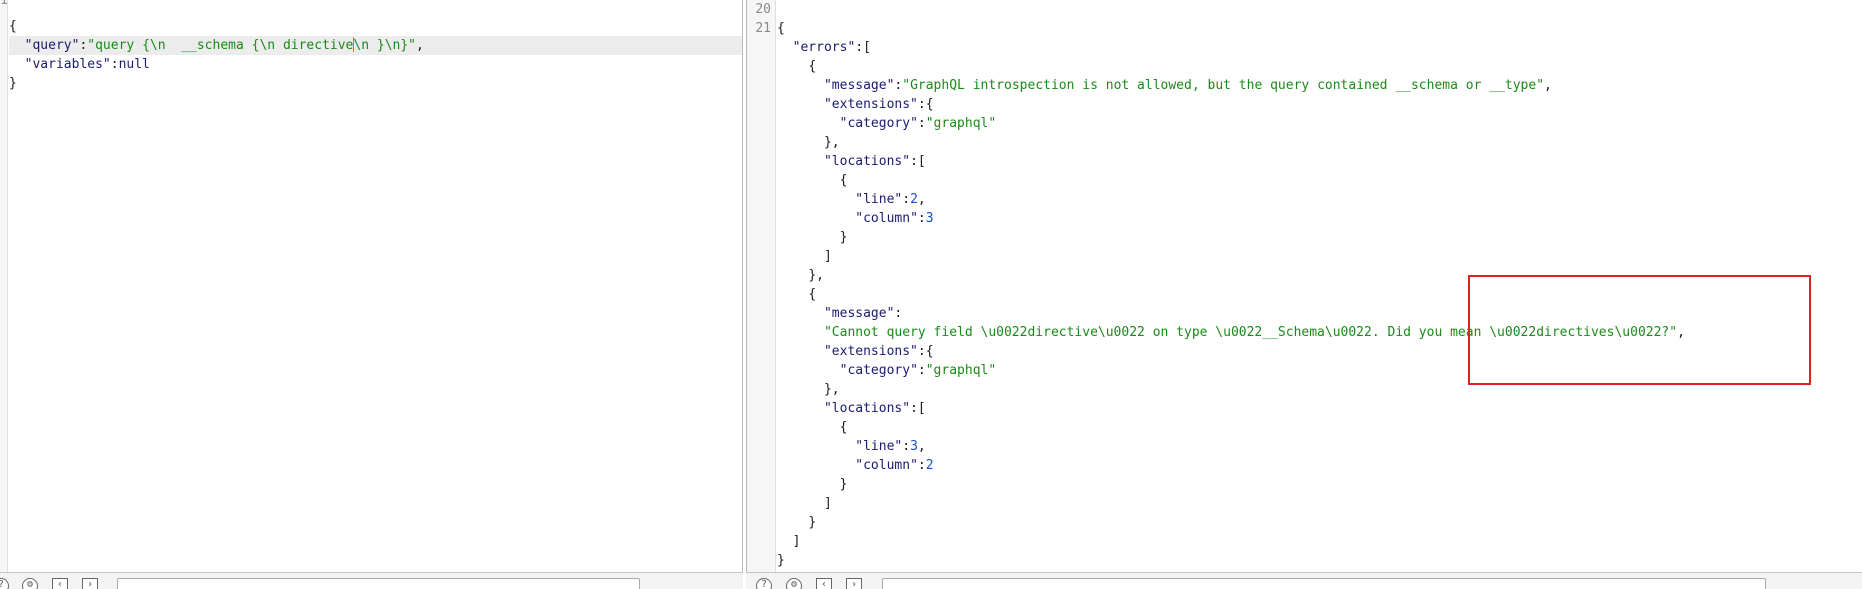 The image size is (1862, 589). Describe the element at coordinates (1324, 583) in the screenshot. I see `response-search-input` at that location.